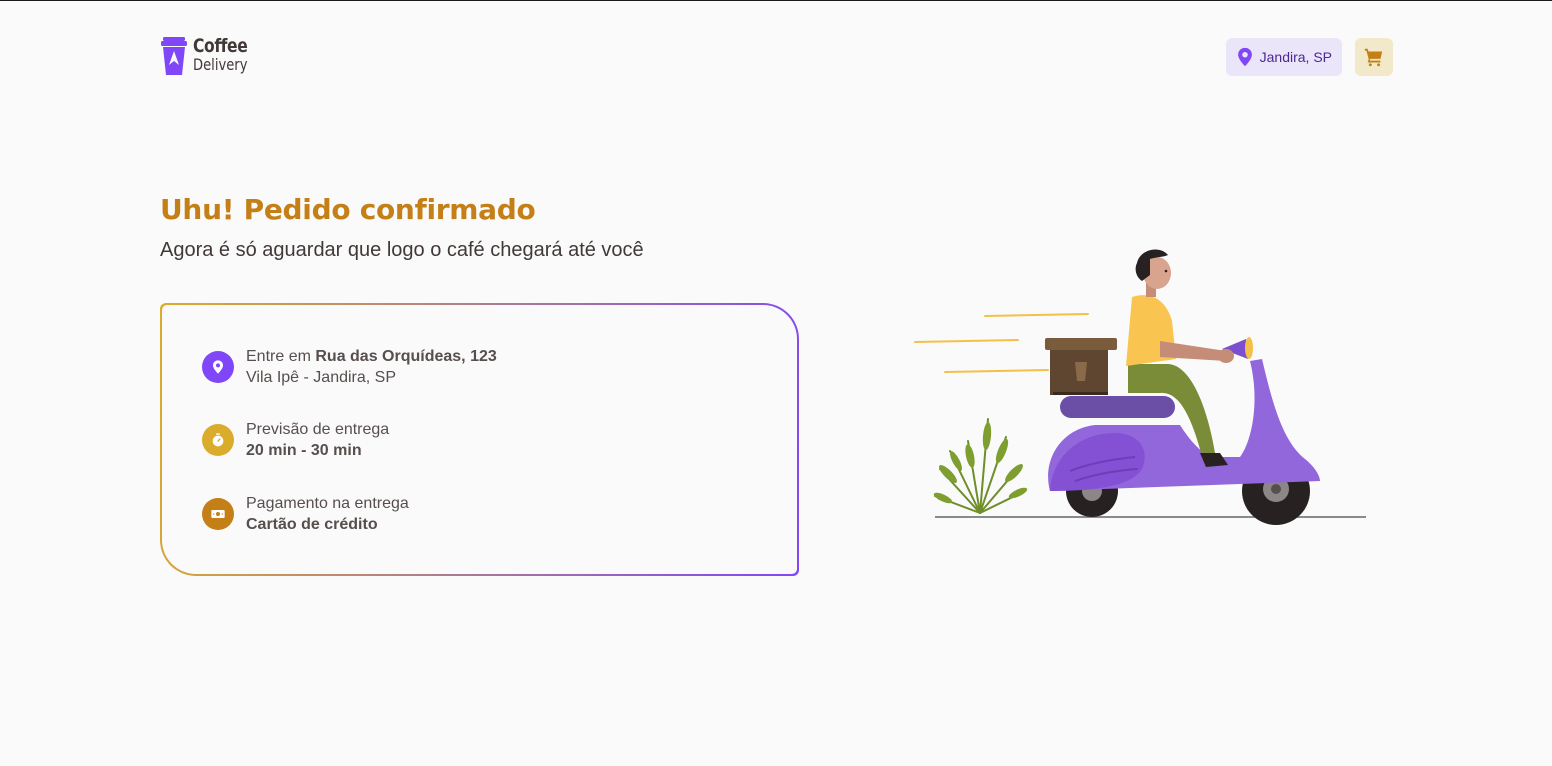 The width and height of the screenshot is (1552, 766). I want to click on page-title: Uhu! Pedido confirmado, so click(348, 209).